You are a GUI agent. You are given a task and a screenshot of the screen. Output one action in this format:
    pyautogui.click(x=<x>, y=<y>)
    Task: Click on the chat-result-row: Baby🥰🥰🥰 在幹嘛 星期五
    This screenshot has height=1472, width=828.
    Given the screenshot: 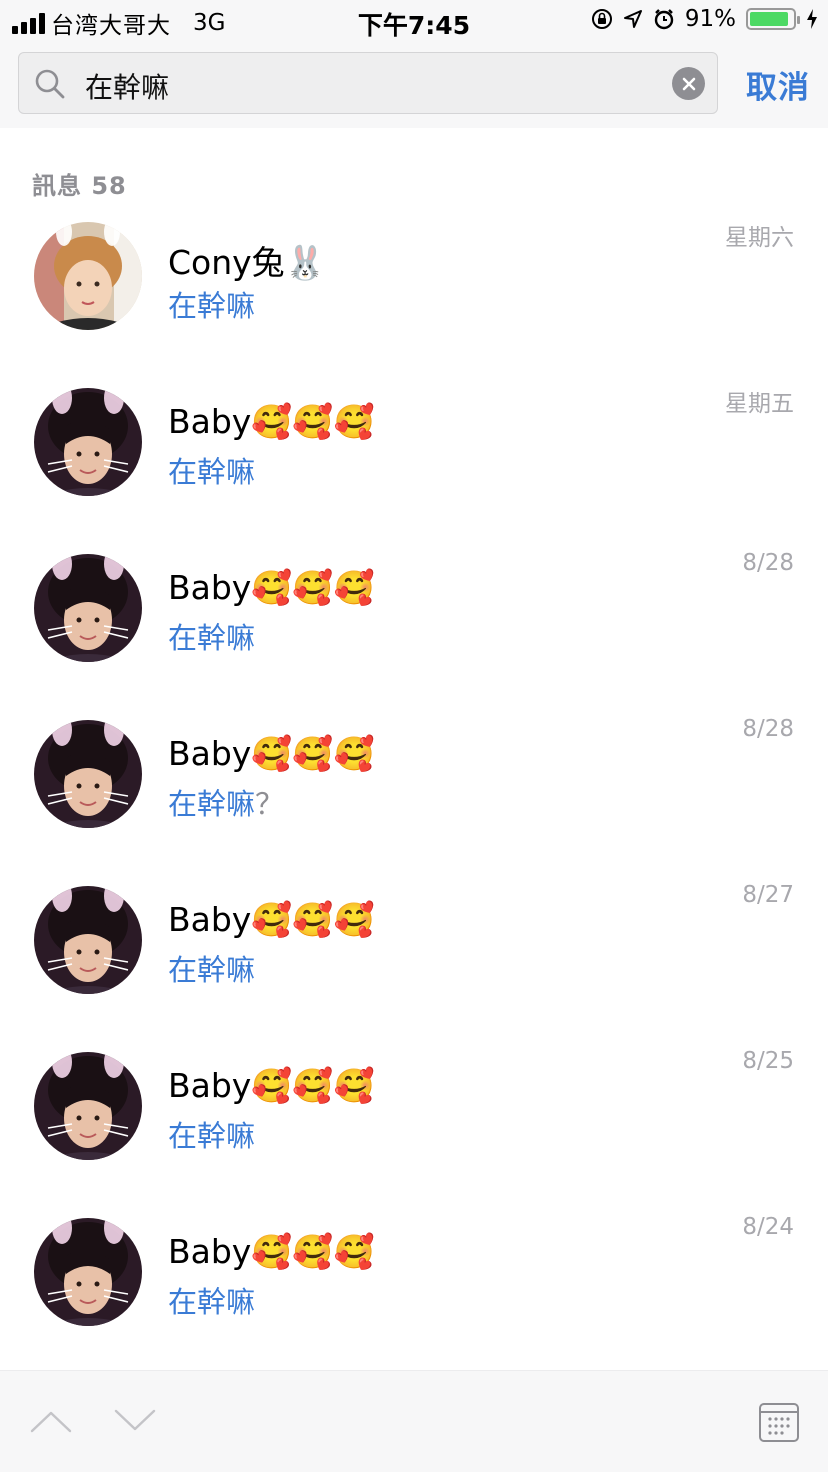 What is the action you would take?
    pyautogui.click(x=414, y=445)
    